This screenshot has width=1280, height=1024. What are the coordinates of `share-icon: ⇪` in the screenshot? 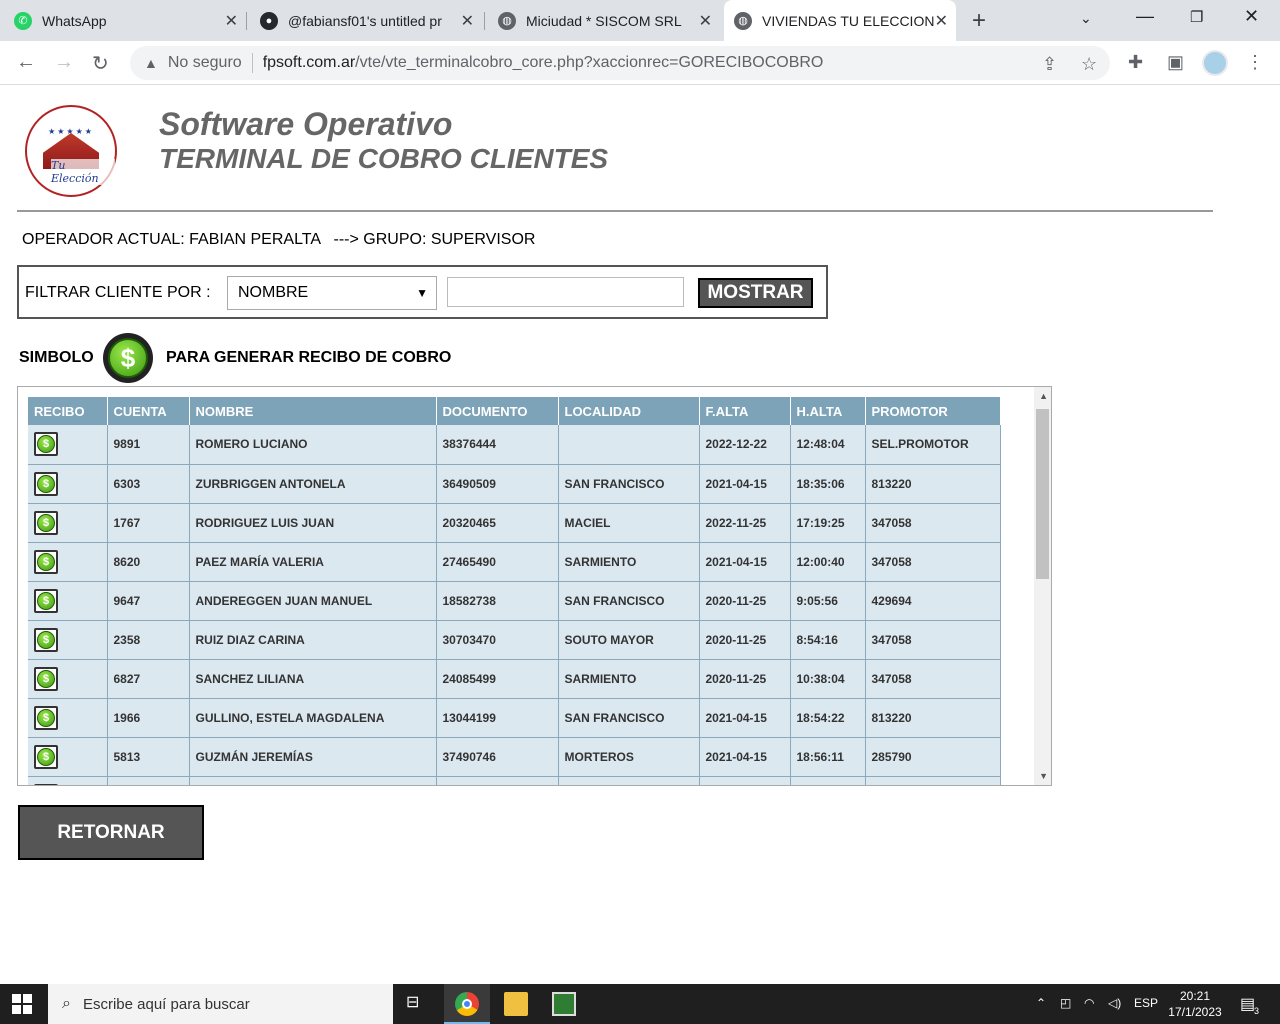 It's located at (1049, 64).